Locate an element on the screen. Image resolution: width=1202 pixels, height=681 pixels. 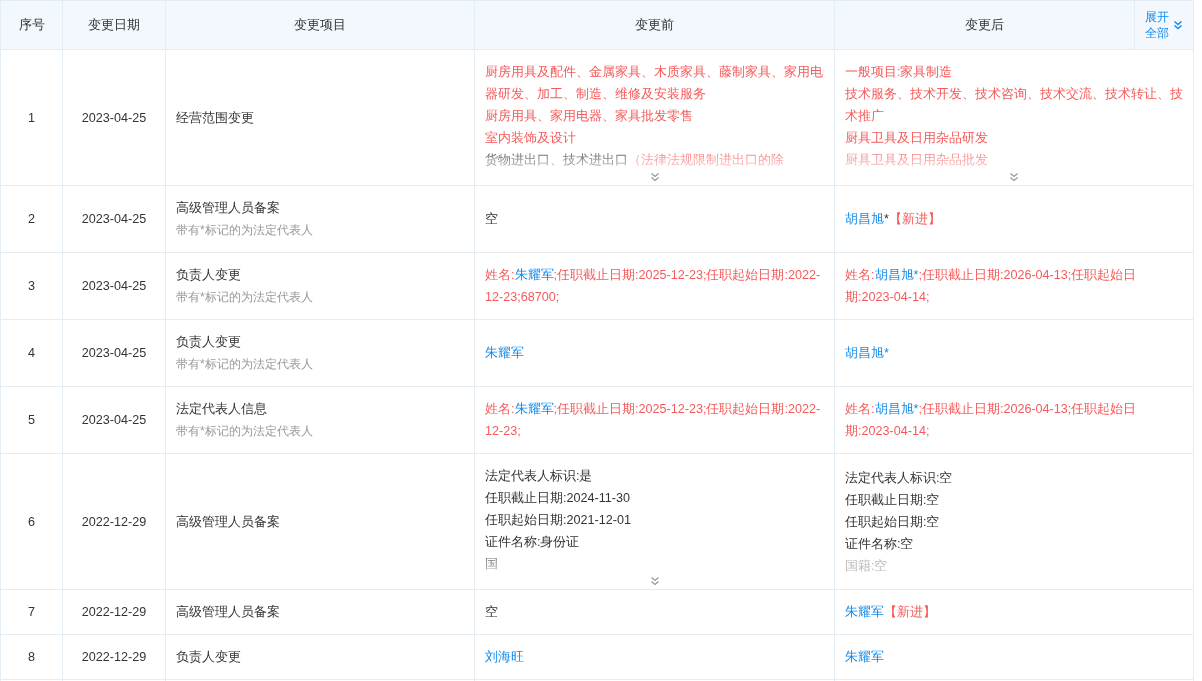
row-number: 4 is located at coordinates (32, 353).